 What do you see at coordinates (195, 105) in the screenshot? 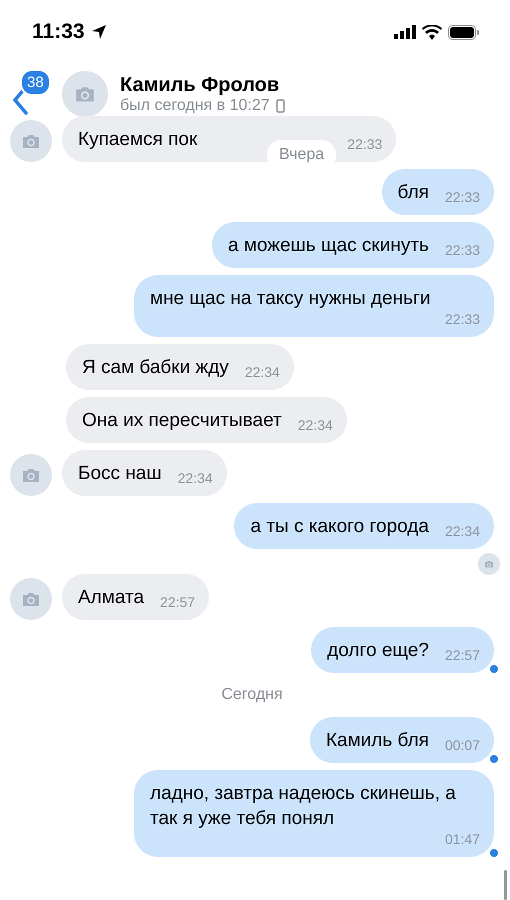
I see `last-seen-text: был сегодня в 10:27` at bounding box center [195, 105].